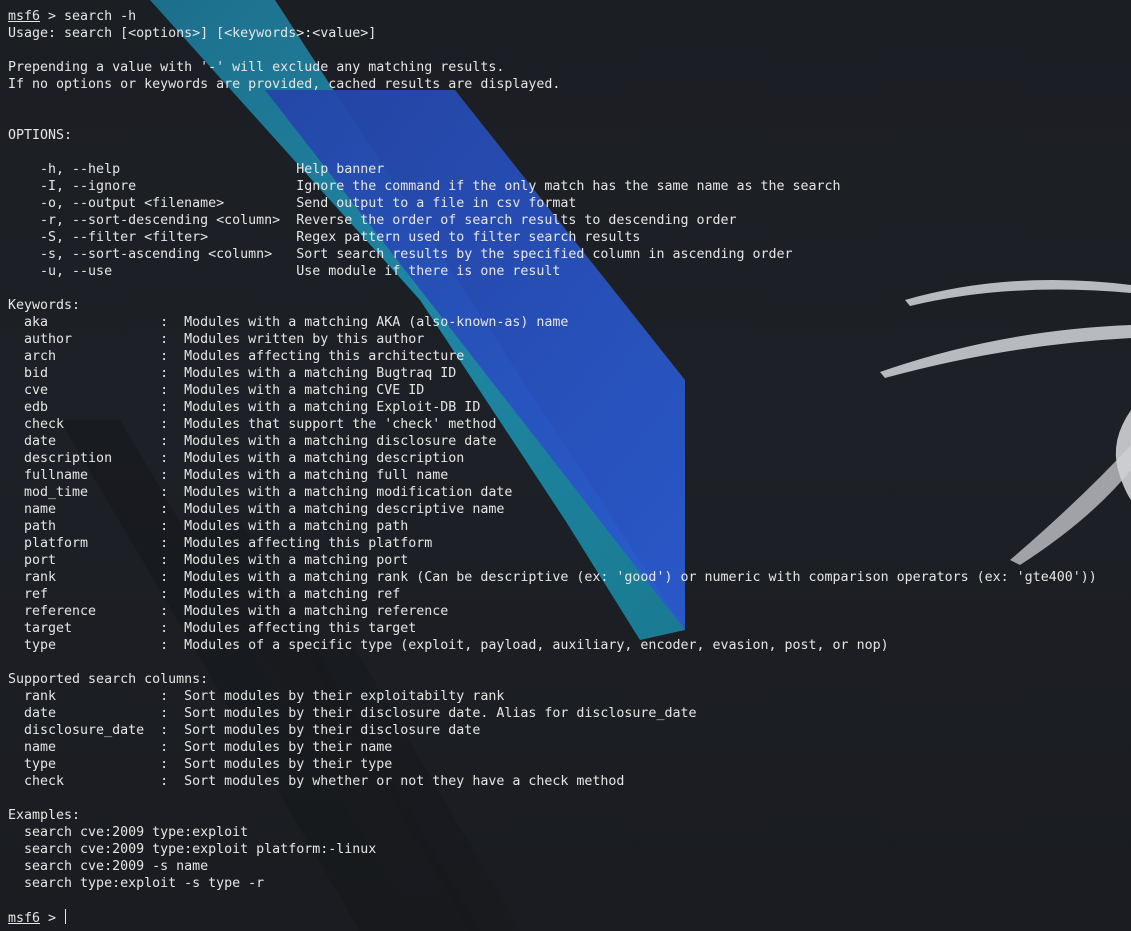 This screenshot has height=931, width=1131. What do you see at coordinates (200, 747) in the screenshot?
I see `column-line: name : Sort modules by their name` at bounding box center [200, 747].